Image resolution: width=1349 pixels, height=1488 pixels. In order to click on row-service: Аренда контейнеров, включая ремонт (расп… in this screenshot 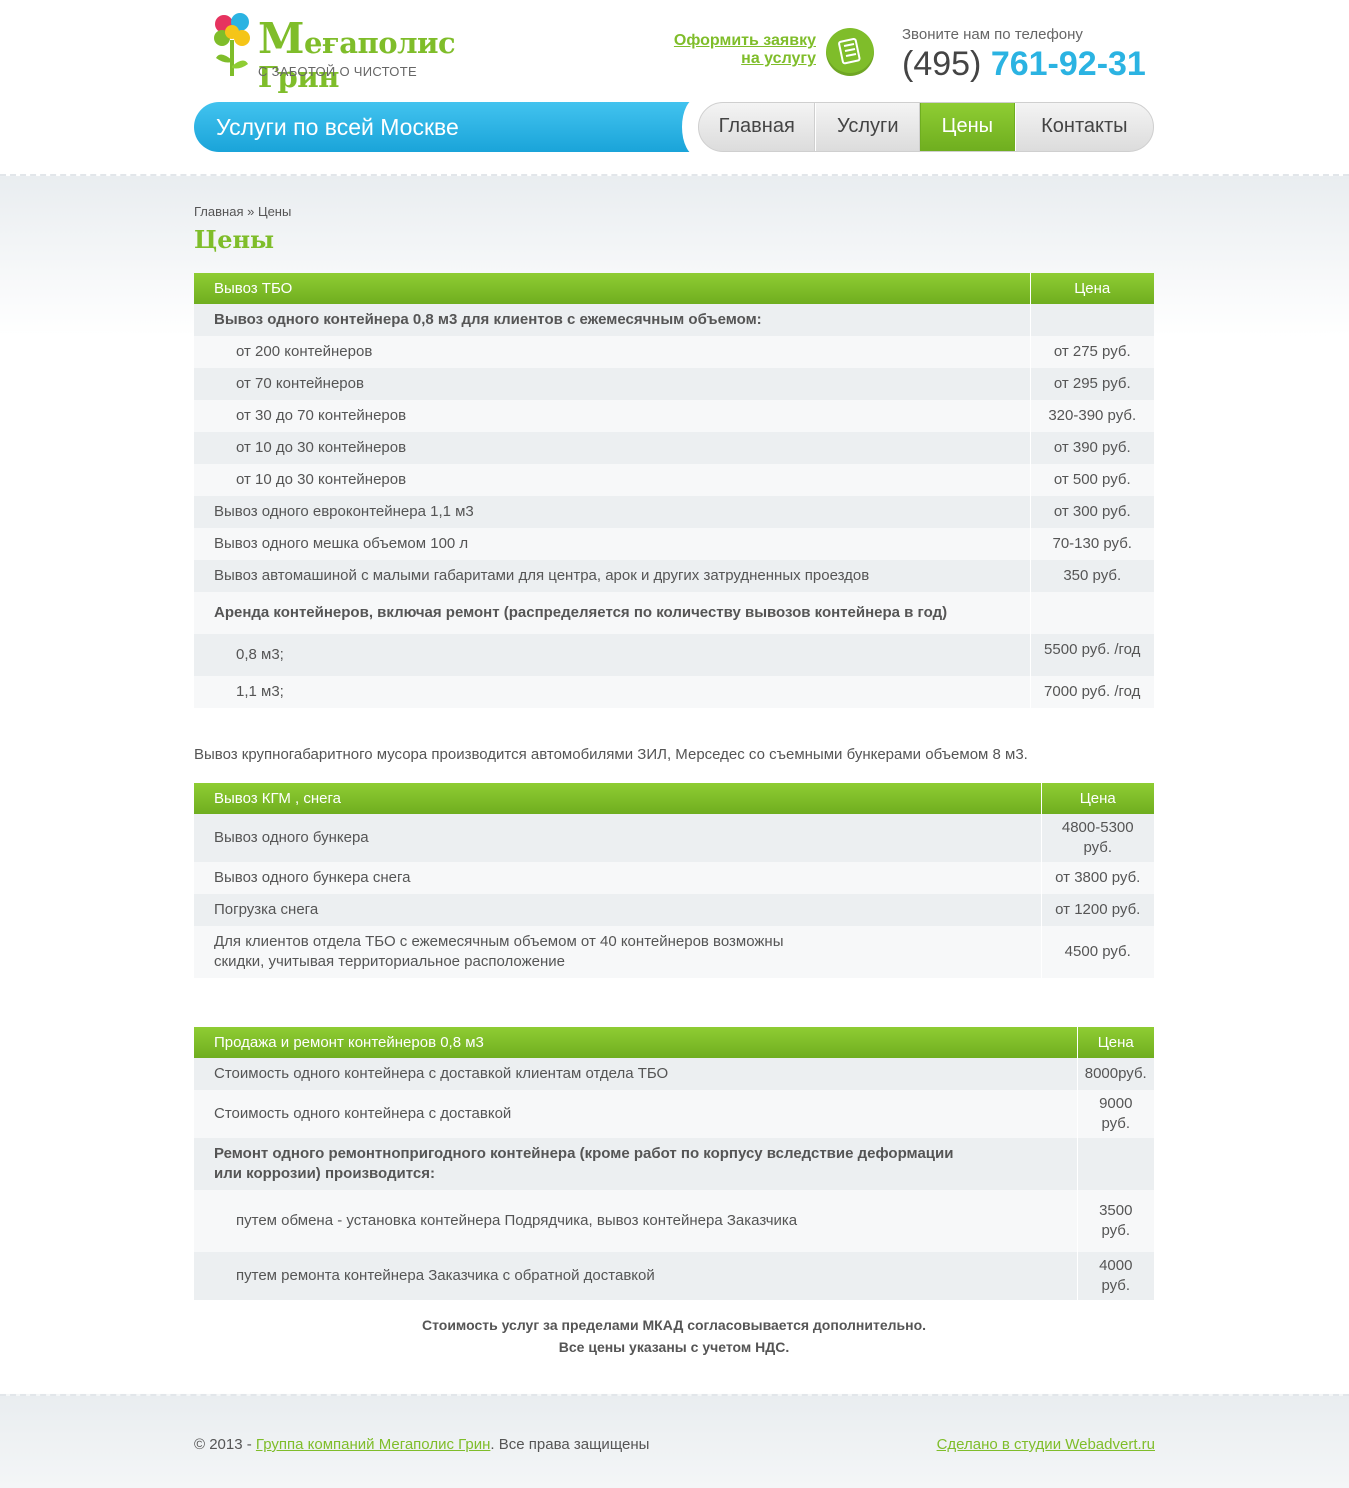, I will do `click(612, 613)`.